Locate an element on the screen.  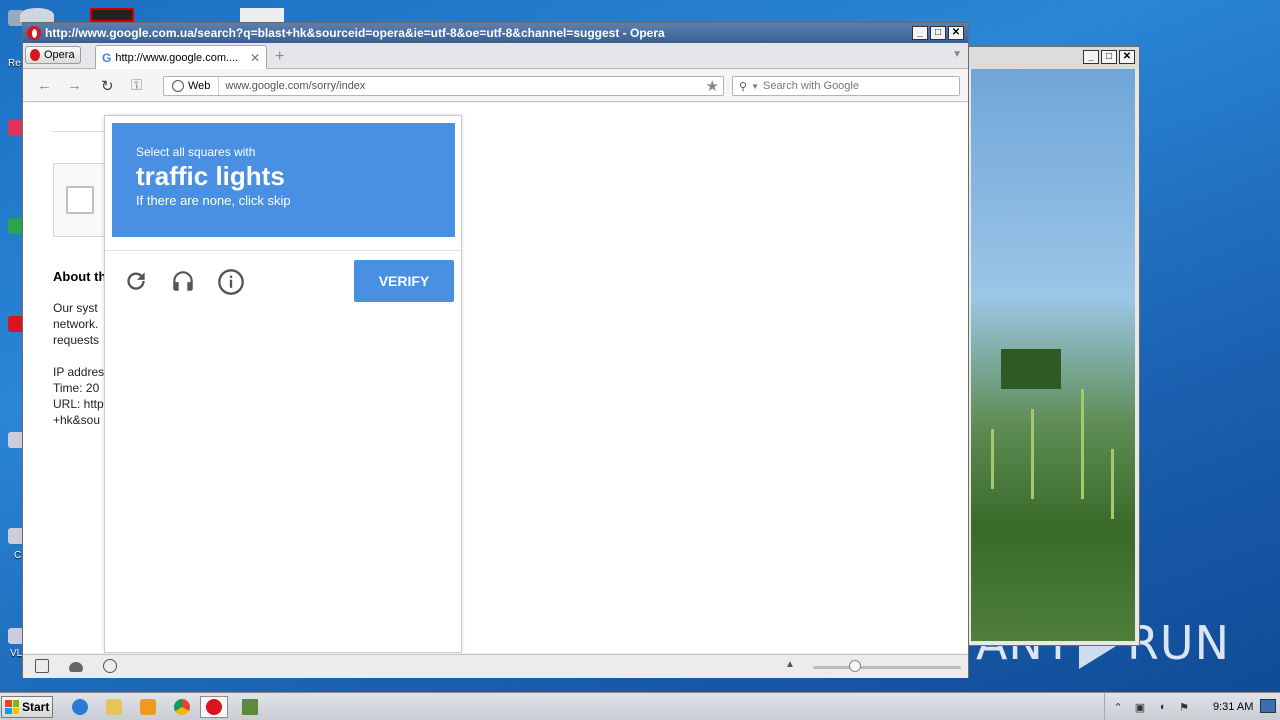
challenge-subtext: If there are none, click skip is located at coordinates (213, 200).